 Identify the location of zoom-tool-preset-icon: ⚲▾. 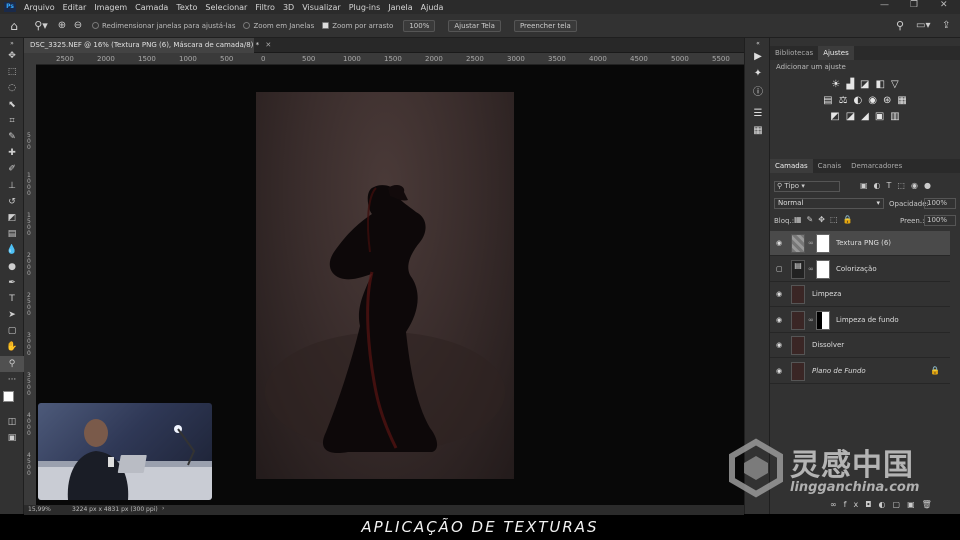
(41, 25).